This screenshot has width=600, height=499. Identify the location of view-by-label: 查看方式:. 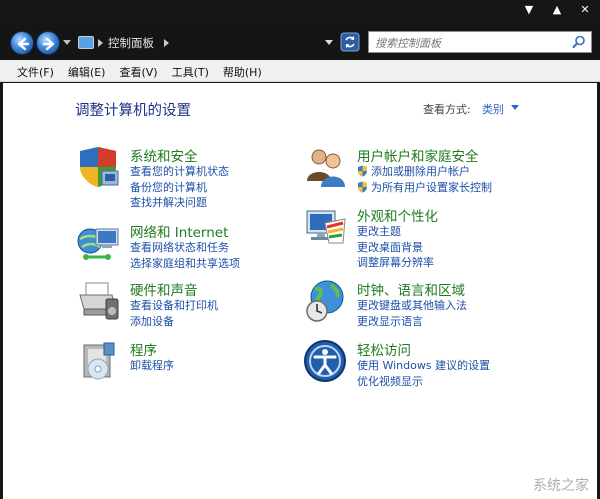
(447, 109).